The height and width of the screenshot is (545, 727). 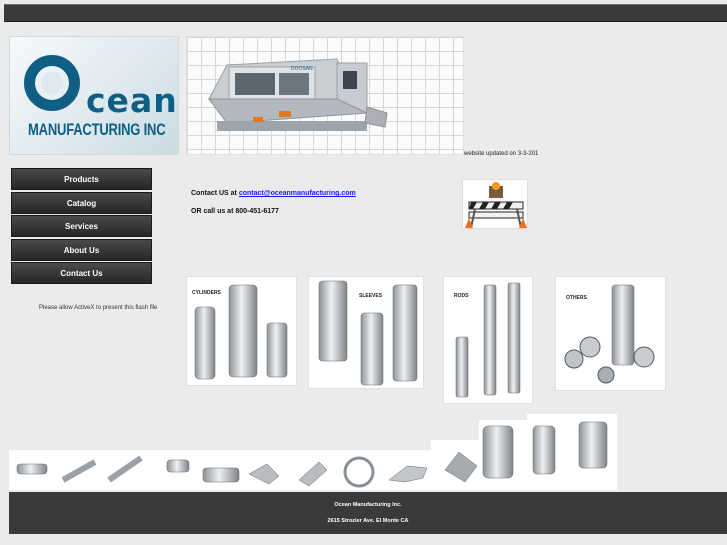 What do you see at coordinates (297, 193) in the screenshot?
I see `contact-email-link: contact@oceanmanufacturing.com` at bounding box center [297, 193].